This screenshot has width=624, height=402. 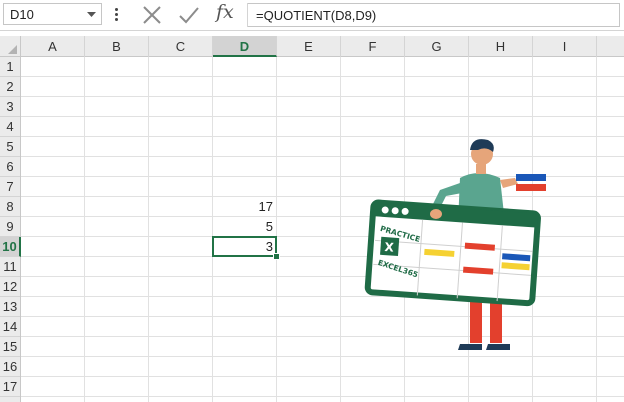 I want to click on column-header-f: F, so click(x=373, y=46).